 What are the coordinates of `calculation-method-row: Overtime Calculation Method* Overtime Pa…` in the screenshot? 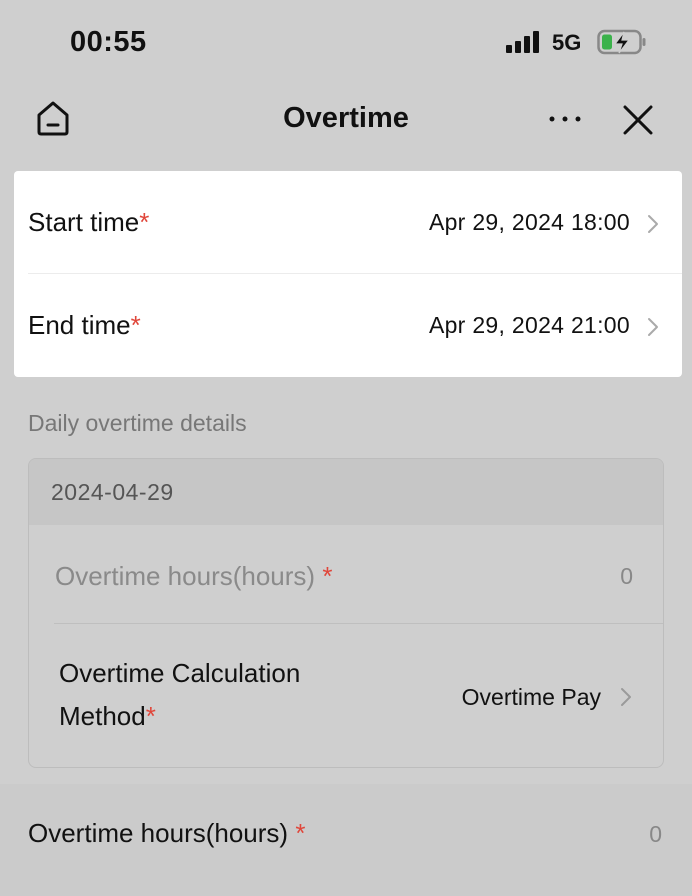 It's located at (346, 695).